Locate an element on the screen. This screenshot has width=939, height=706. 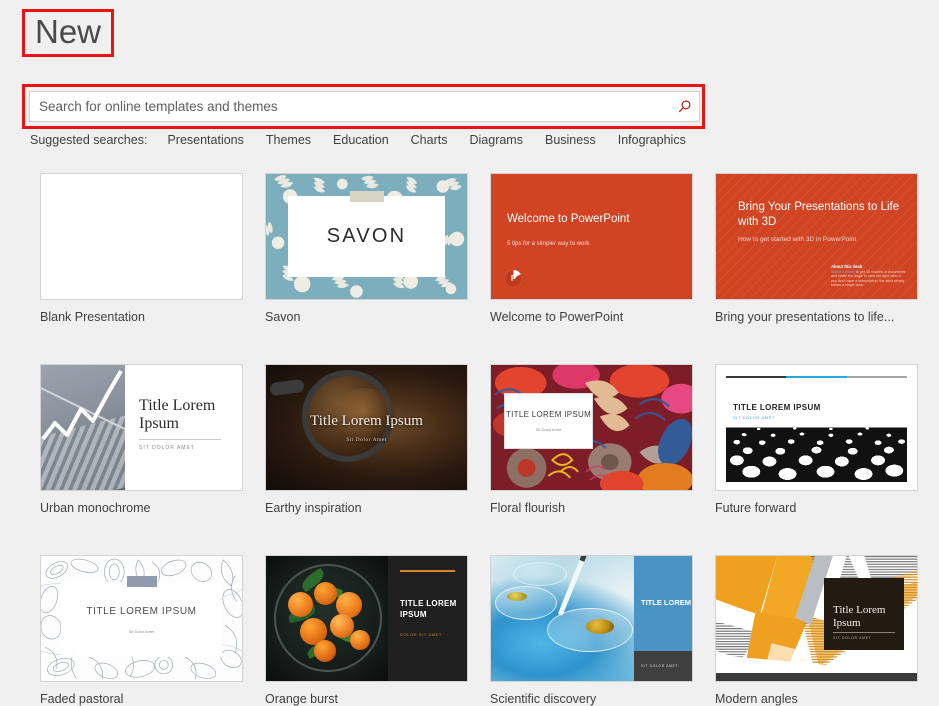
page-title: New is located at coordinates (68, 31).